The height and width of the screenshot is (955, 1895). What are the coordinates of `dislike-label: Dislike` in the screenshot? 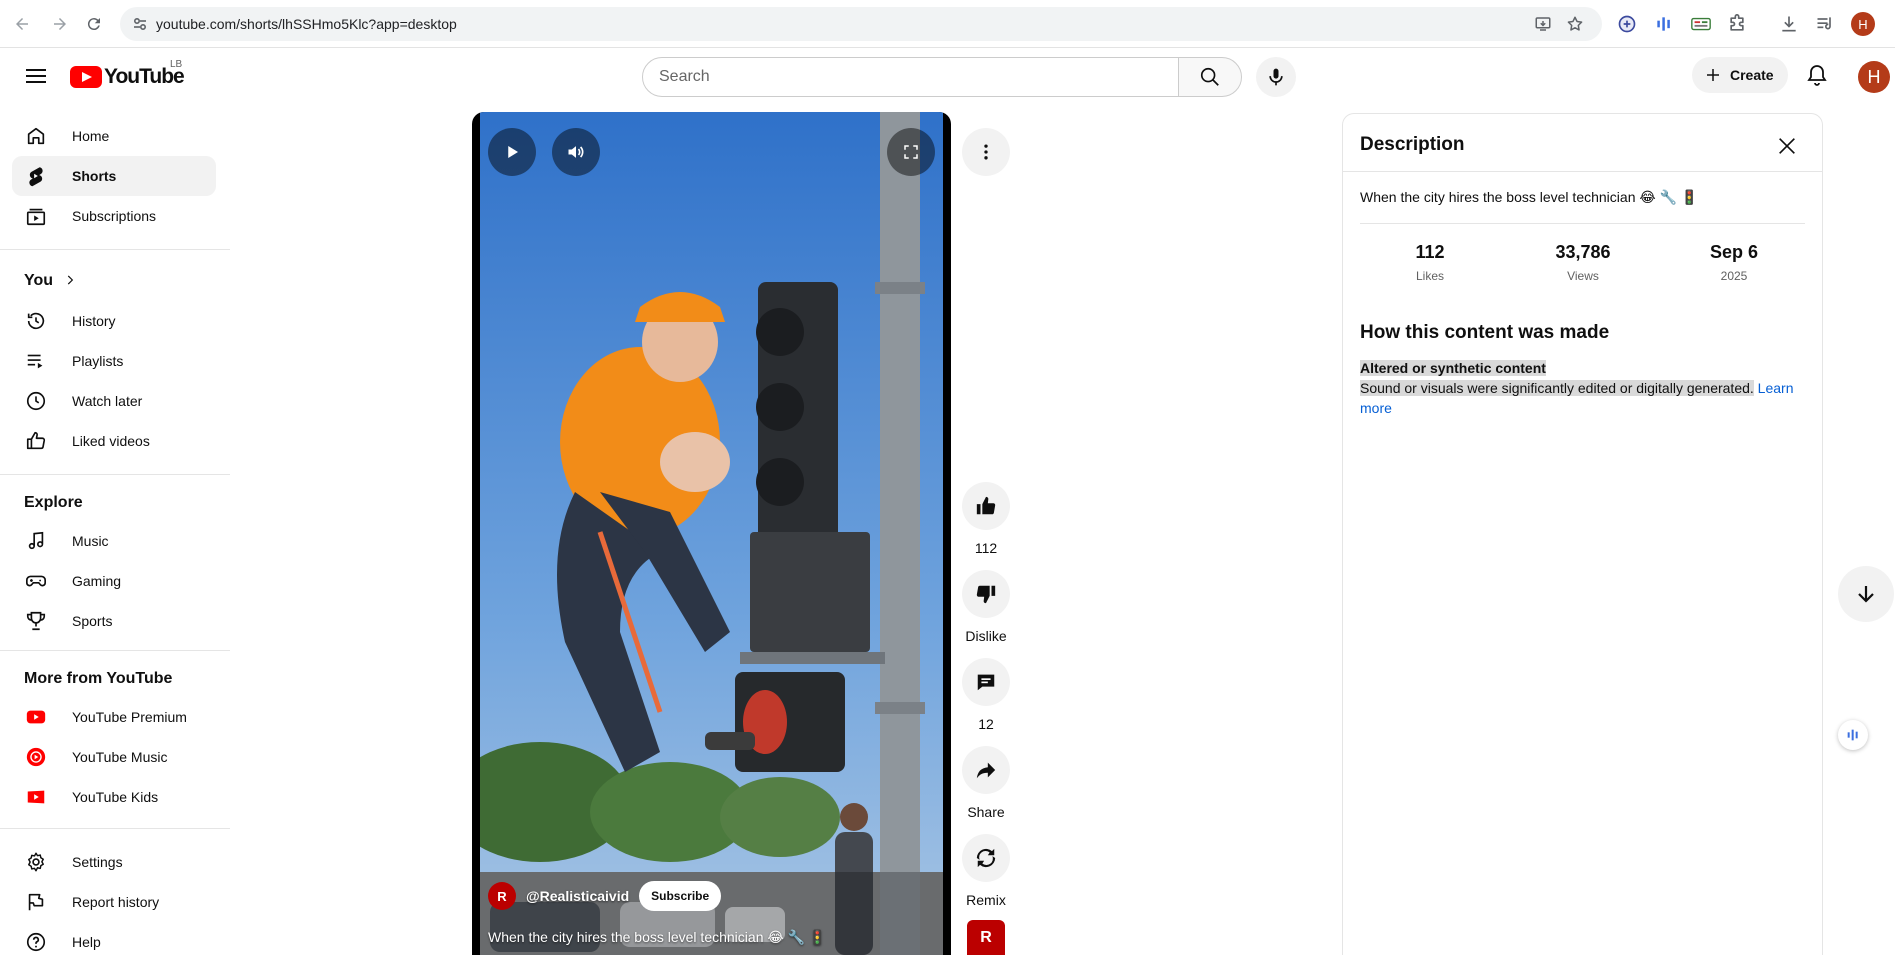 It's located at (986, 636).